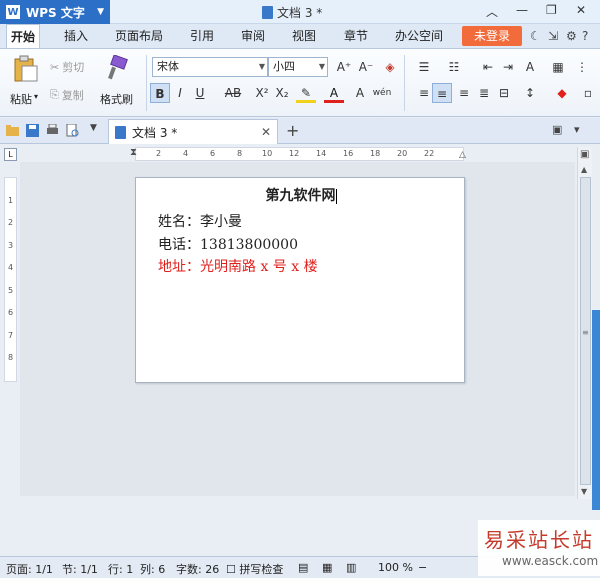  I want to click on document-tab: 文档 3 * ✕, so click(193, 131).